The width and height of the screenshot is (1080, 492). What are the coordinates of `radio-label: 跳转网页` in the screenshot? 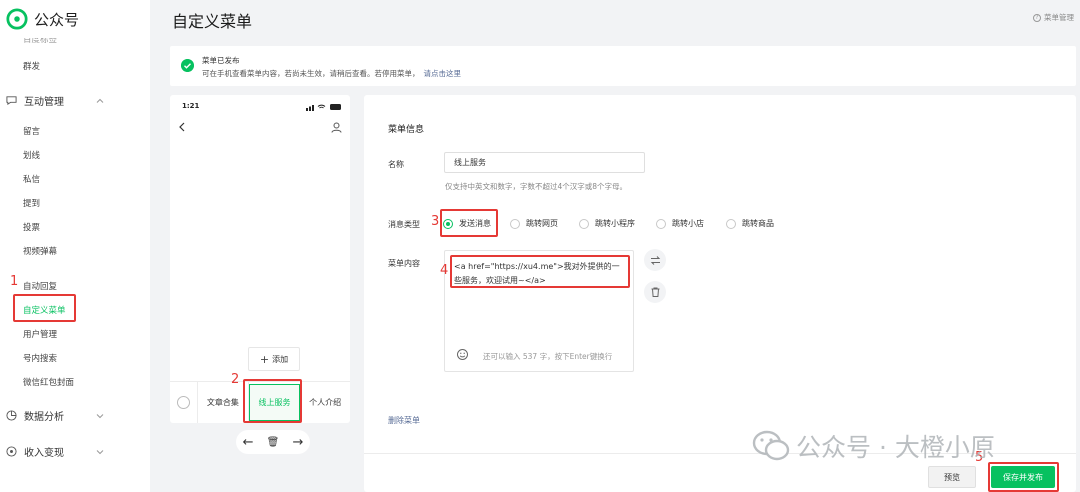 It's located at (542, 223).